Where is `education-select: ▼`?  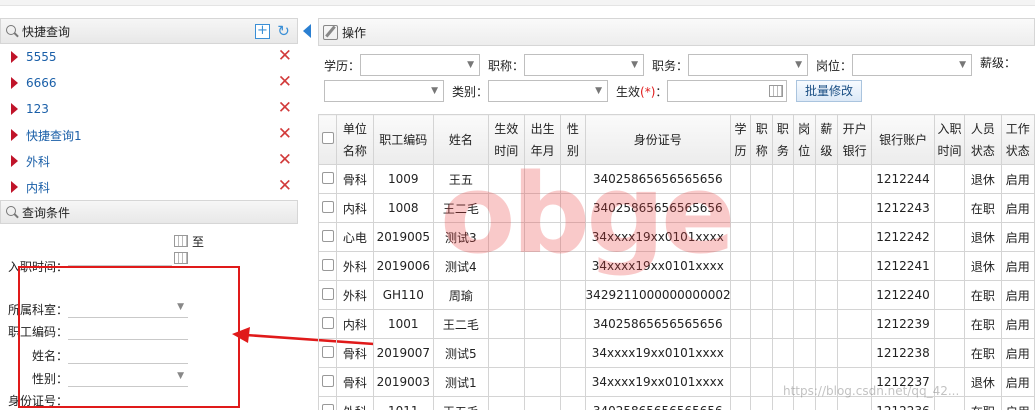 education-select: ▼ is located at coordinates (420, 65).